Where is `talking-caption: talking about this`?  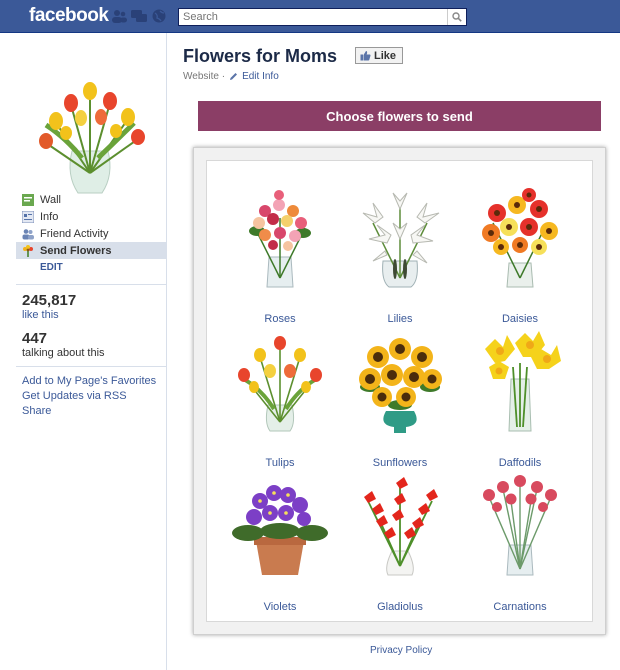
talking-caption: talking about this is located at coordinates (63, 353).